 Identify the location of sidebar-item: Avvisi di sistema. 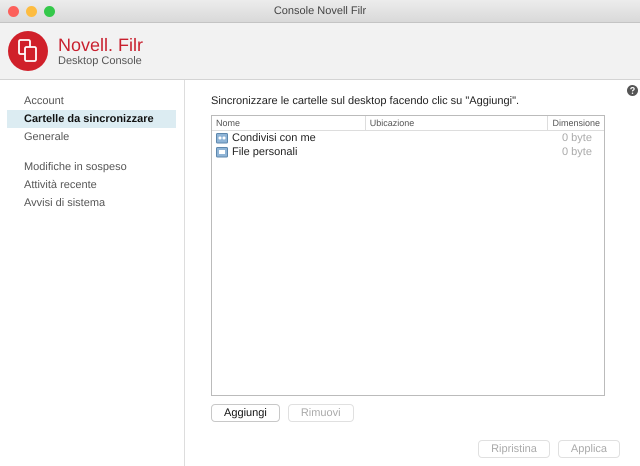
(91, 203).